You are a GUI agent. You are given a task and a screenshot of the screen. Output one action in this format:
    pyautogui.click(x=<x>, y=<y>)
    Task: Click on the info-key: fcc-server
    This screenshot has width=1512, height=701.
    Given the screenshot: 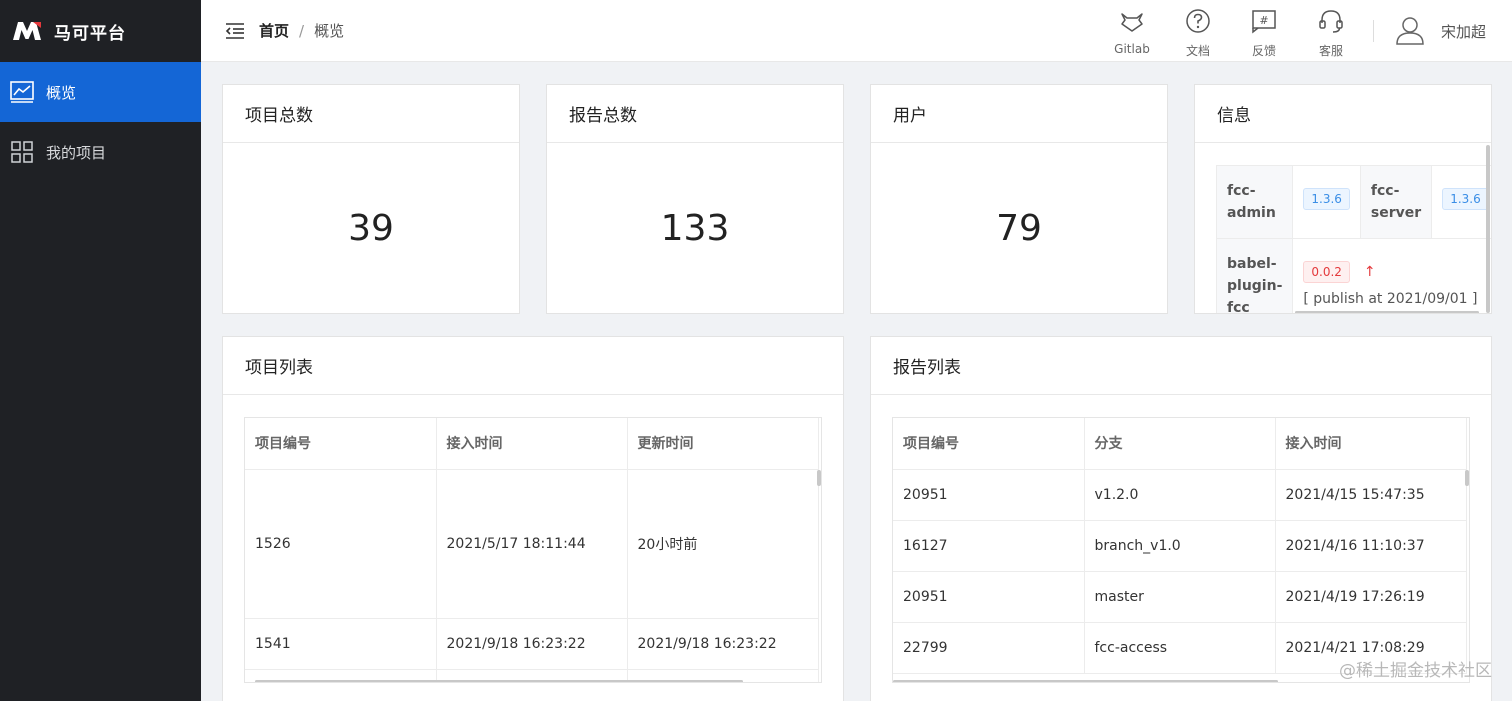 What is the action you would take?
    pyautogui.click(x=1396, y=202)
    